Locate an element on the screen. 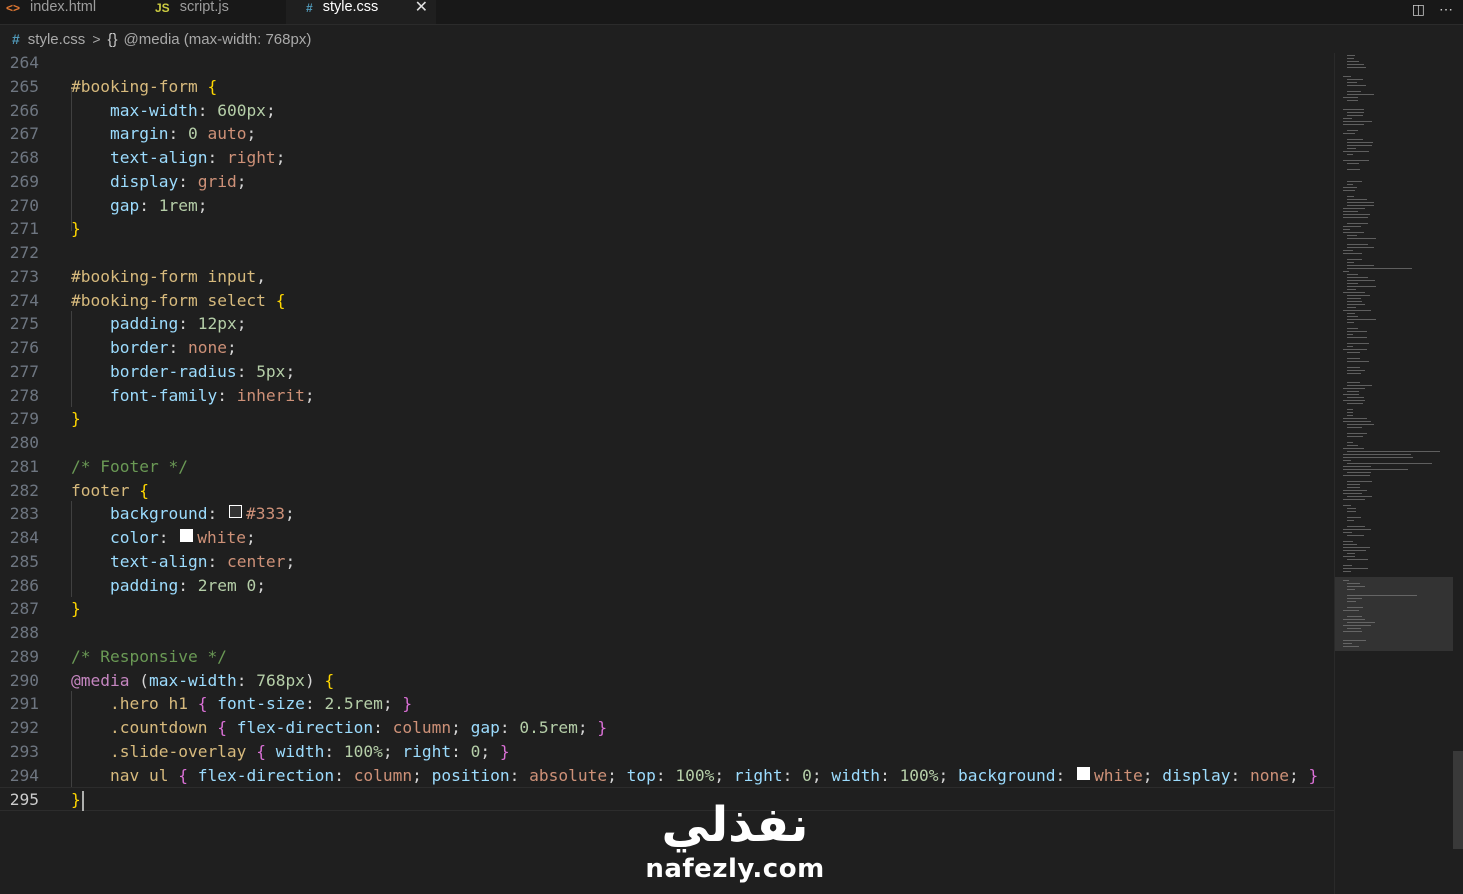 The height and width of the screenshot is (894, 1463). minimap is located at coordinates (1394, 473).